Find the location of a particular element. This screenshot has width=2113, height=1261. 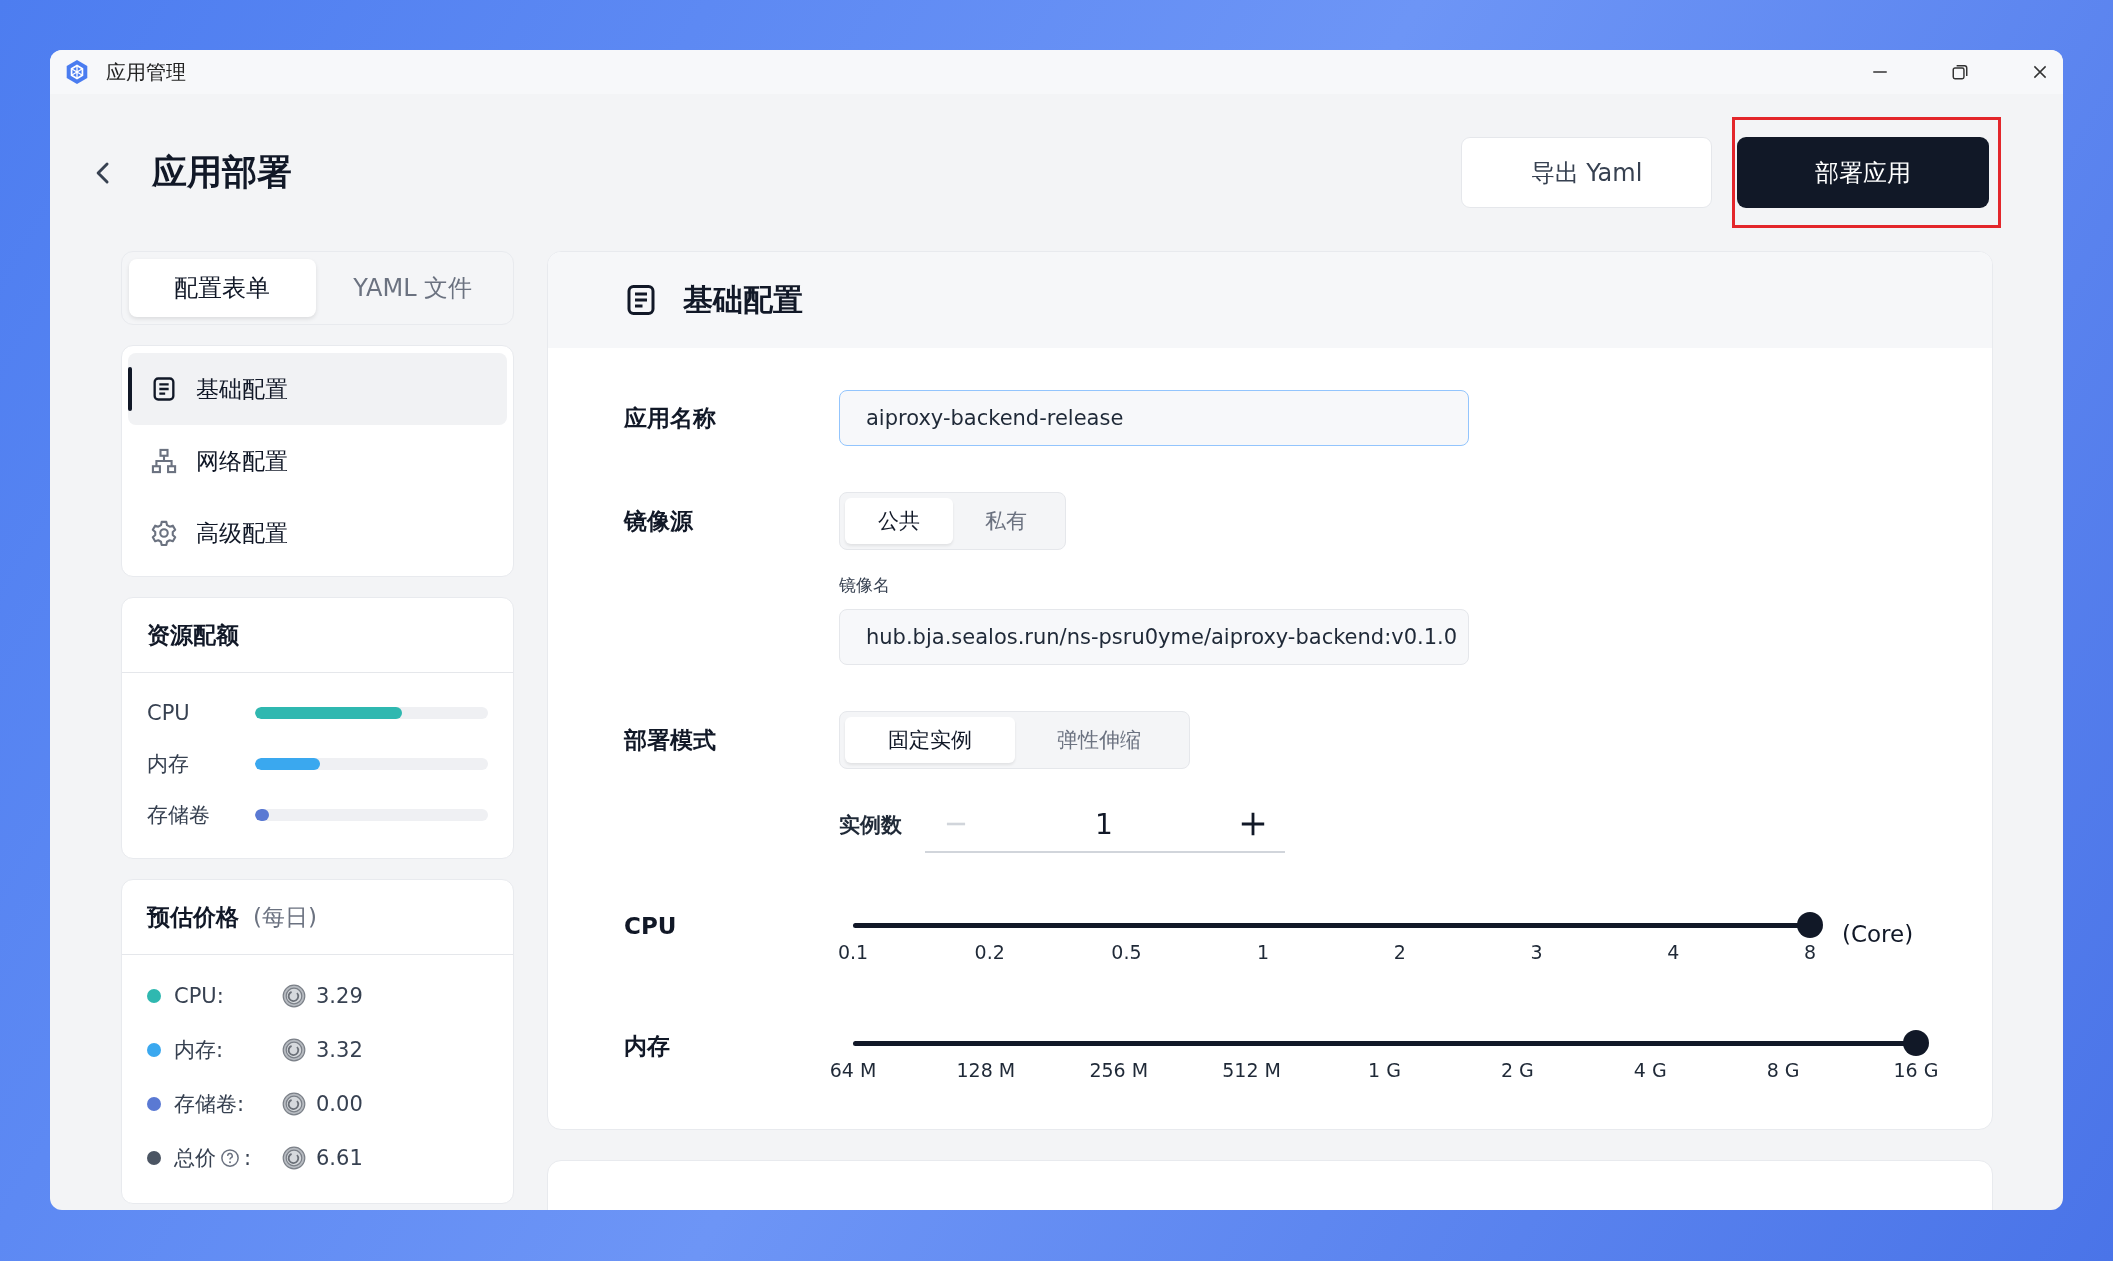

hexagon-logo-icon is located at coordinates (77, 72).